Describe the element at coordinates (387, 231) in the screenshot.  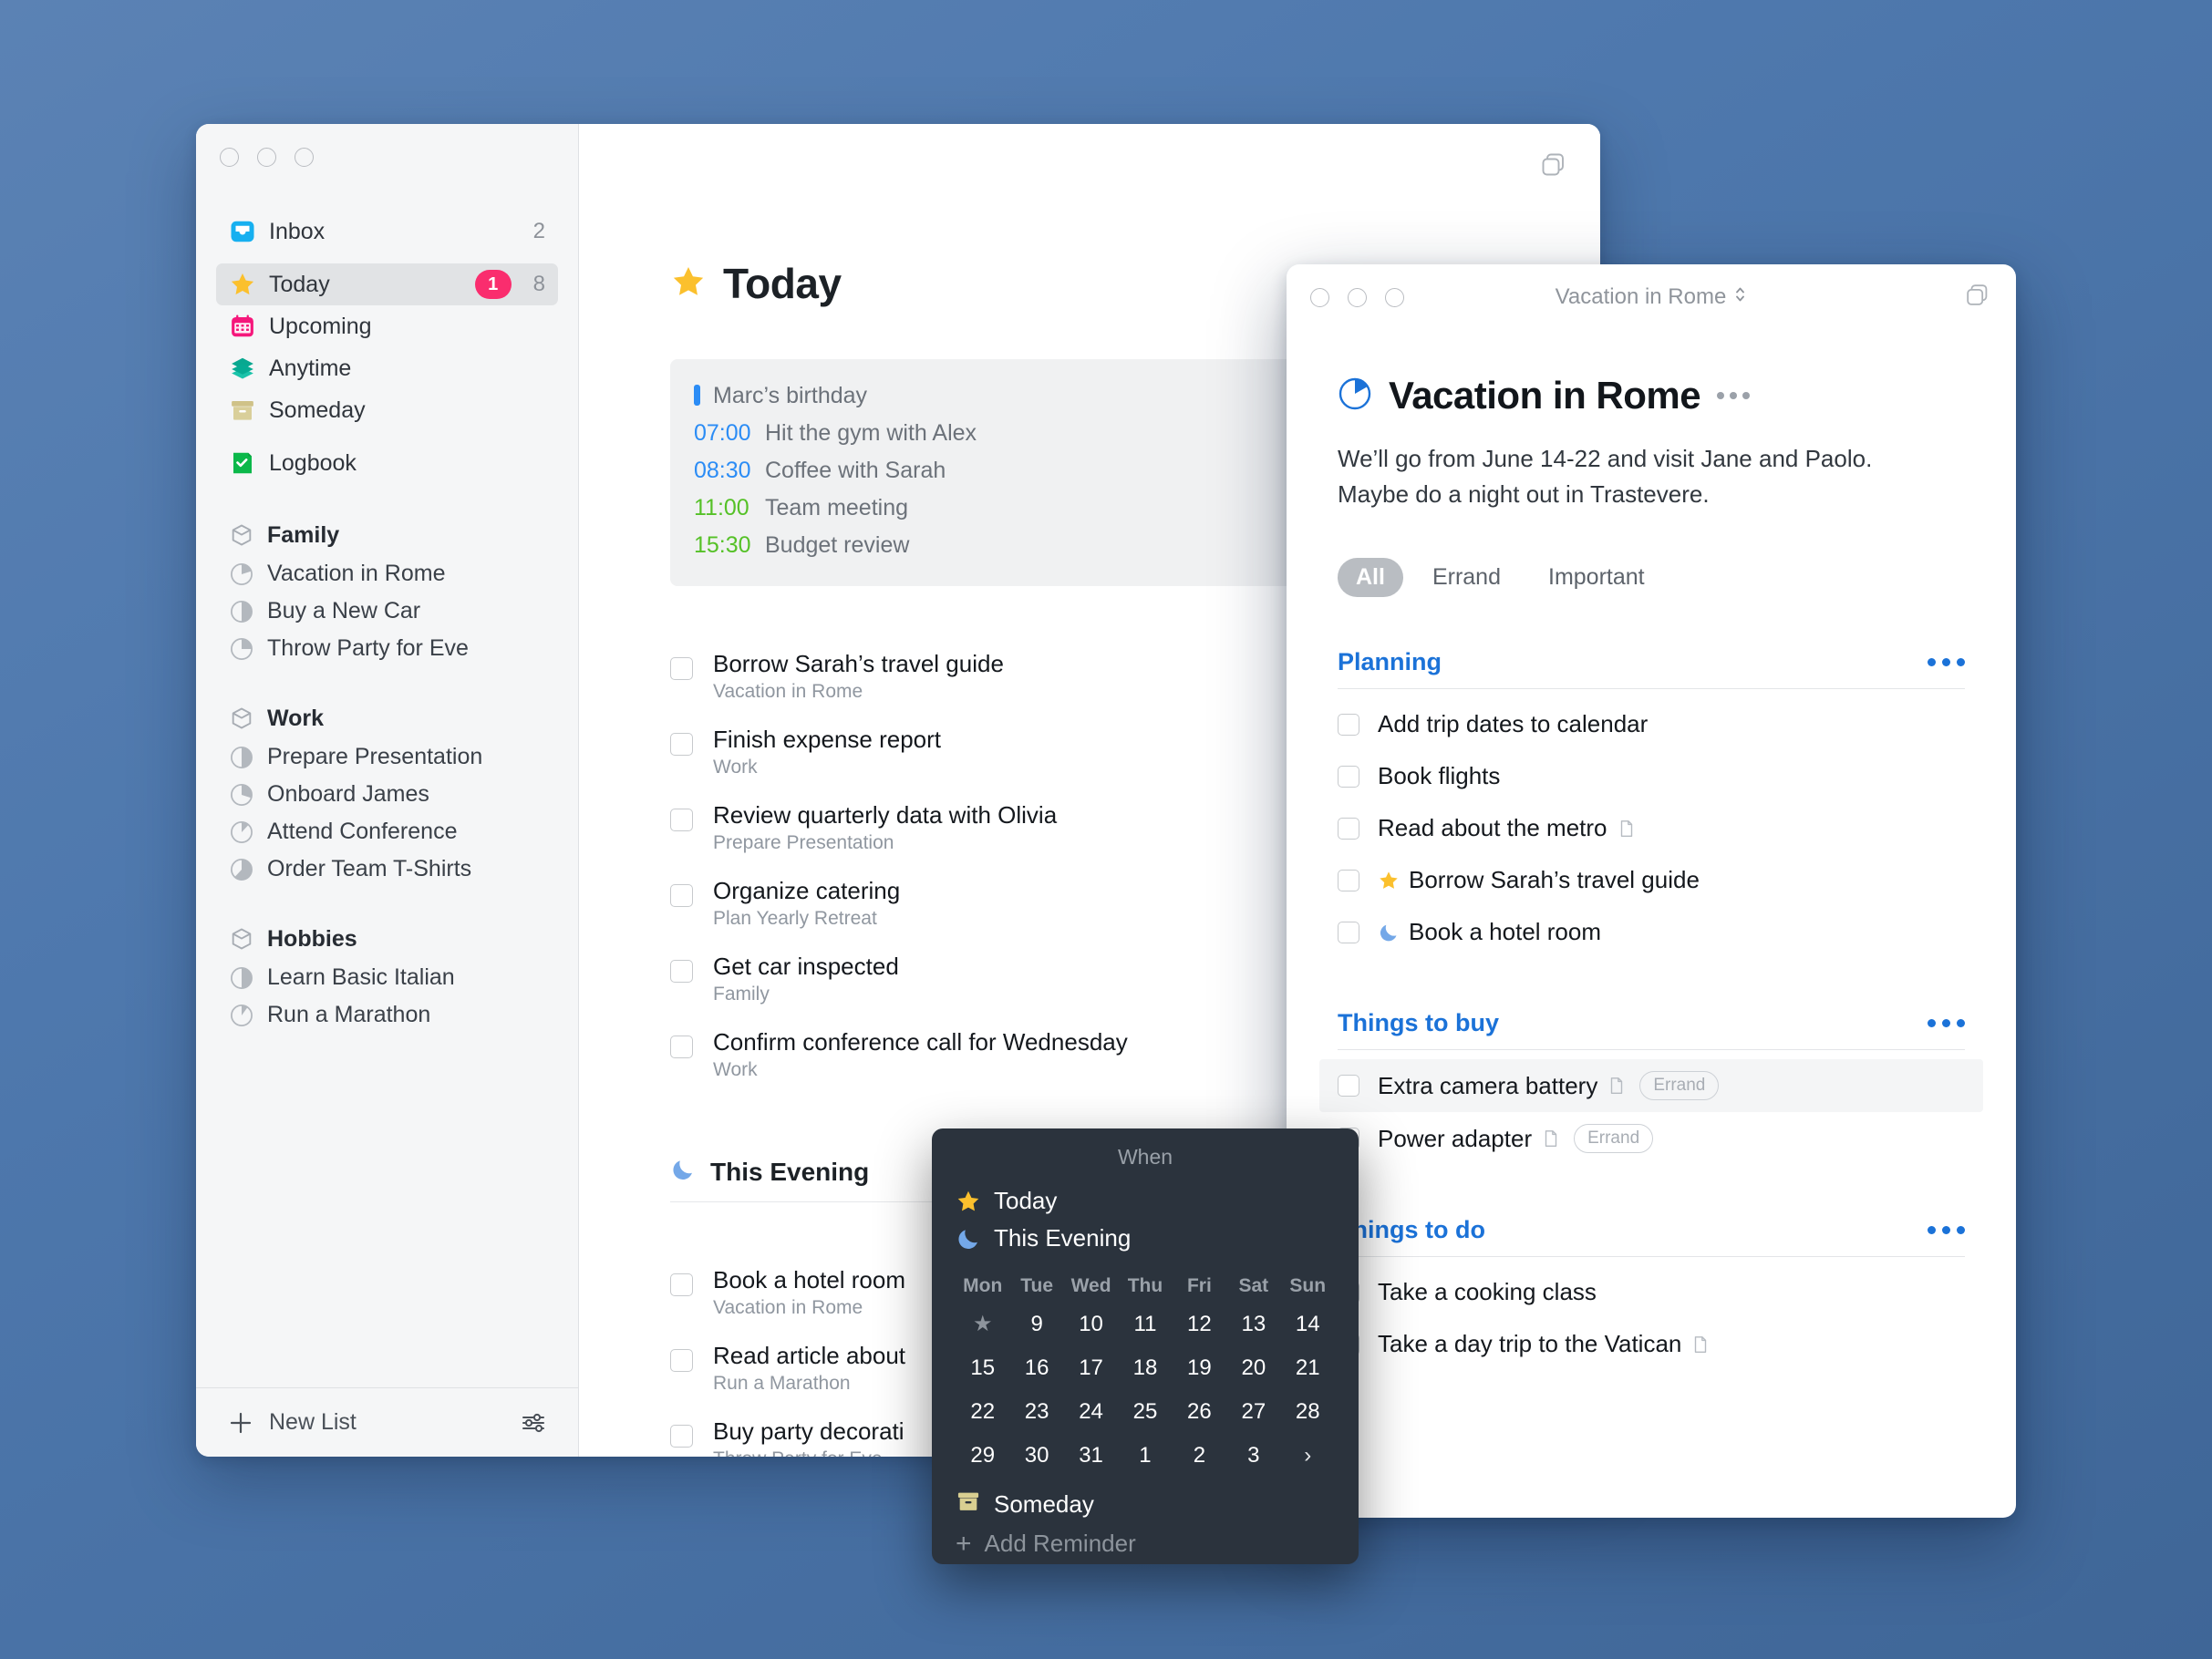
I see `sidebar-item-inbox: Inbox 2` at that location.